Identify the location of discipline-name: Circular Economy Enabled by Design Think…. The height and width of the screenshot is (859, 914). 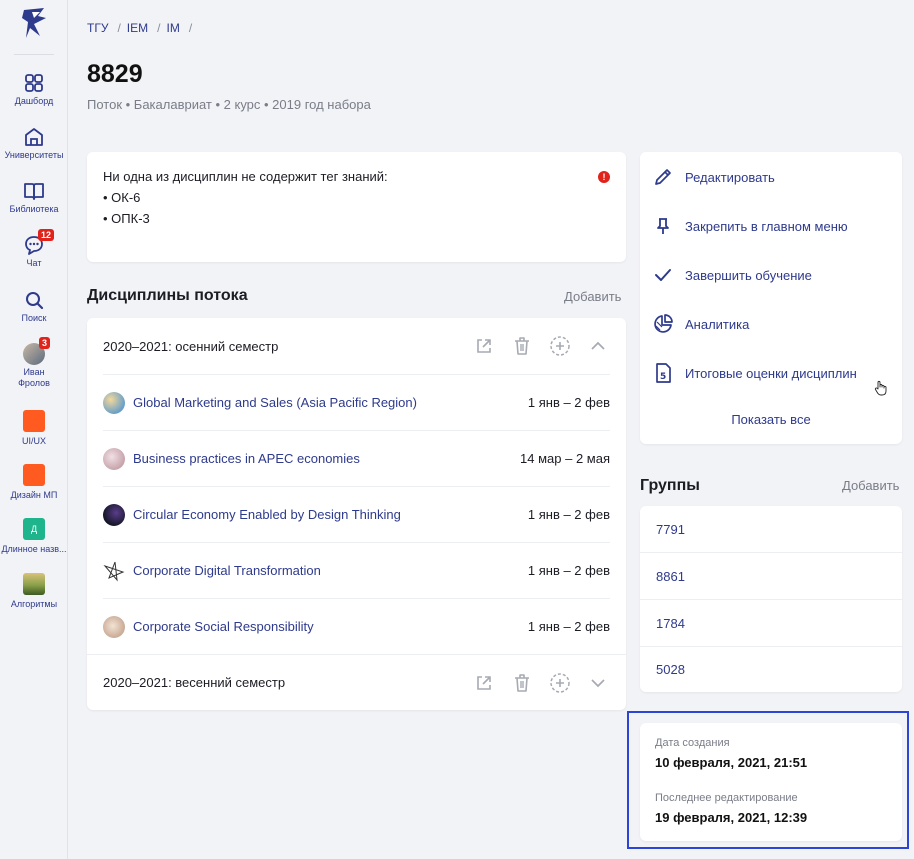
(330, 514).